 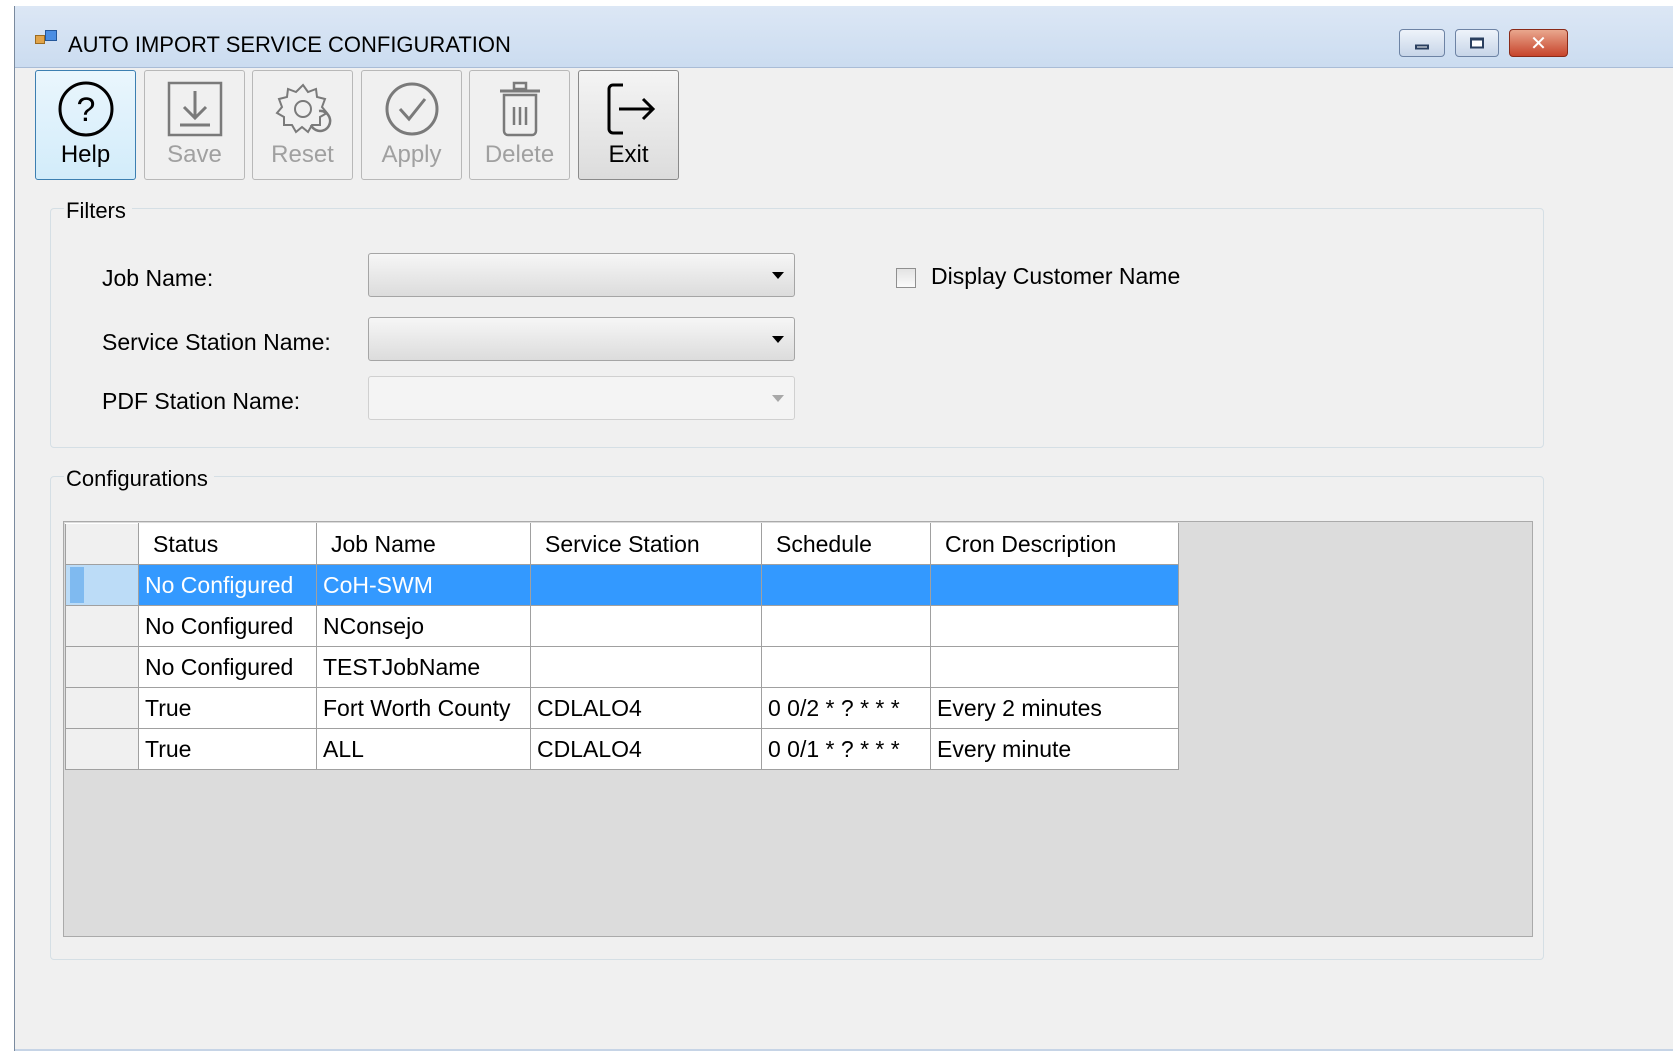 I want to click on service-station-label: Service Station Name:, so click(x=216, y=342).